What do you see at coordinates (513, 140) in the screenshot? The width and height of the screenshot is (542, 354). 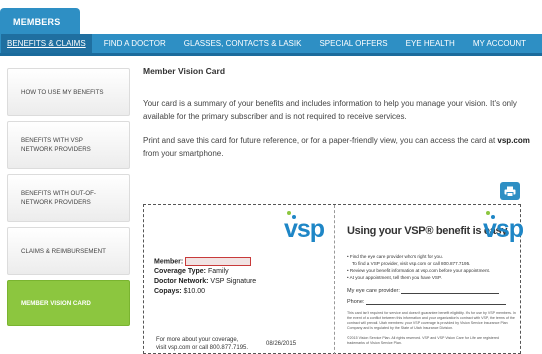 I see `vsp-link: vsp.com` at bounding box center [513, 140].